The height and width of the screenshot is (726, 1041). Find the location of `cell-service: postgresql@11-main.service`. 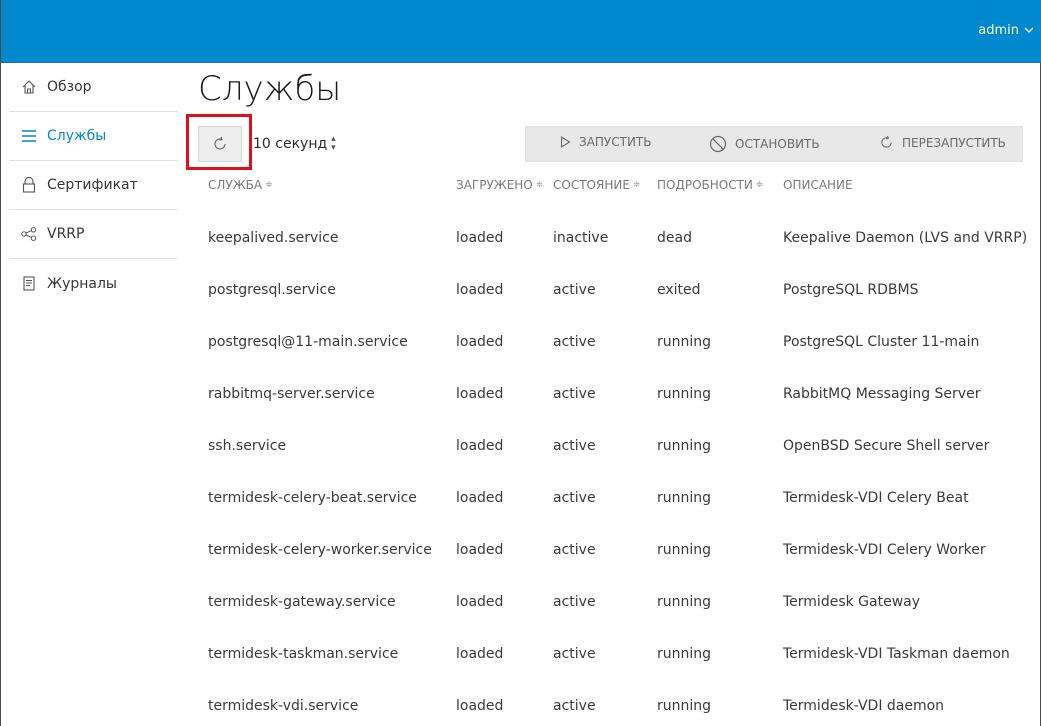

cell-service: postgresql@11-main.service is located at coordinates (308, 342).